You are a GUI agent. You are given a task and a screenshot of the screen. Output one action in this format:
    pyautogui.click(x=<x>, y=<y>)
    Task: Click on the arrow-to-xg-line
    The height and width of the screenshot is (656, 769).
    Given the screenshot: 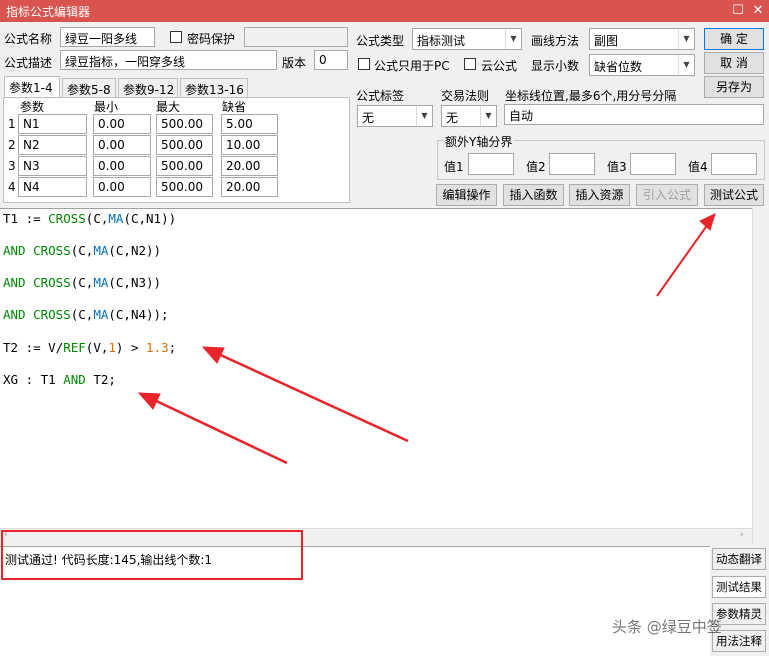 What is the action you would take?
    pyautogui.click(x=212, y=428)
    